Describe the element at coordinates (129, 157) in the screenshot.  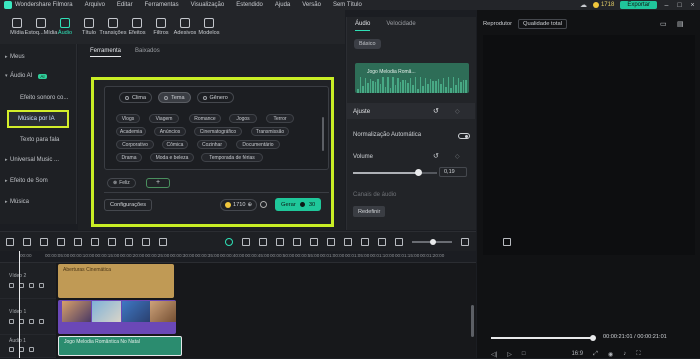
I see `chip-drama: Drama` at that location.